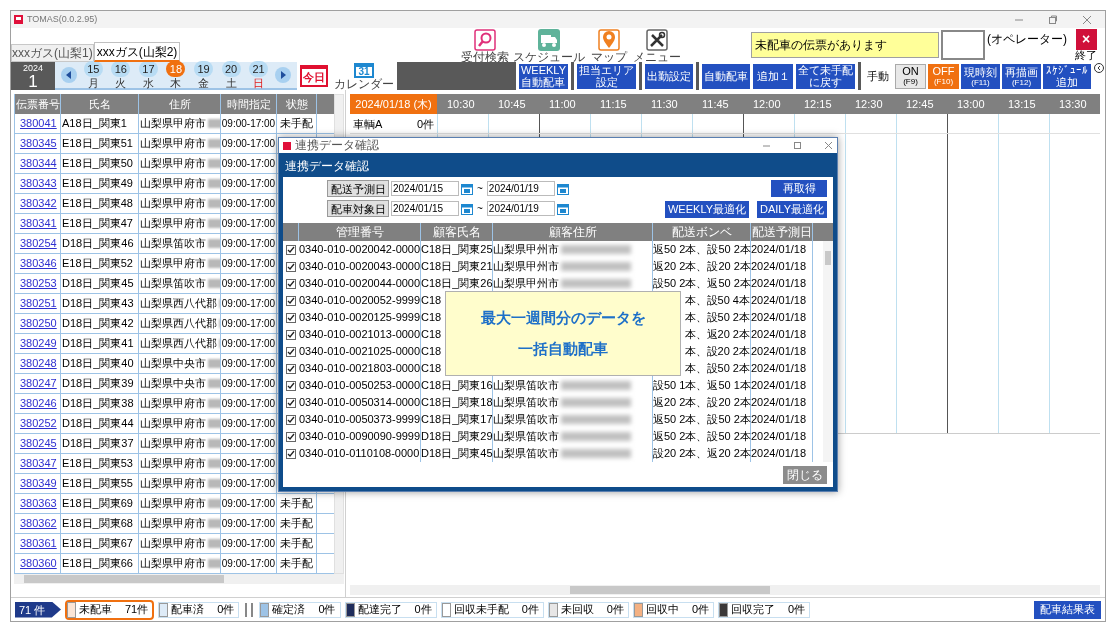 This screenshot has width=1116, height=624. What do you see at coordinates (100, 303) in the screenshot?
I see `table-cell: D18日_関東43` at bounding box center [100, 303].